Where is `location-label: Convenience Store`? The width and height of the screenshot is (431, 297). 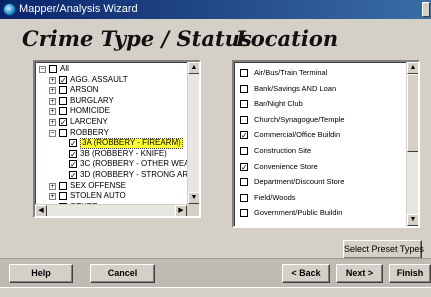
location-label: Convenience Store is located at coordinates (286, 166).